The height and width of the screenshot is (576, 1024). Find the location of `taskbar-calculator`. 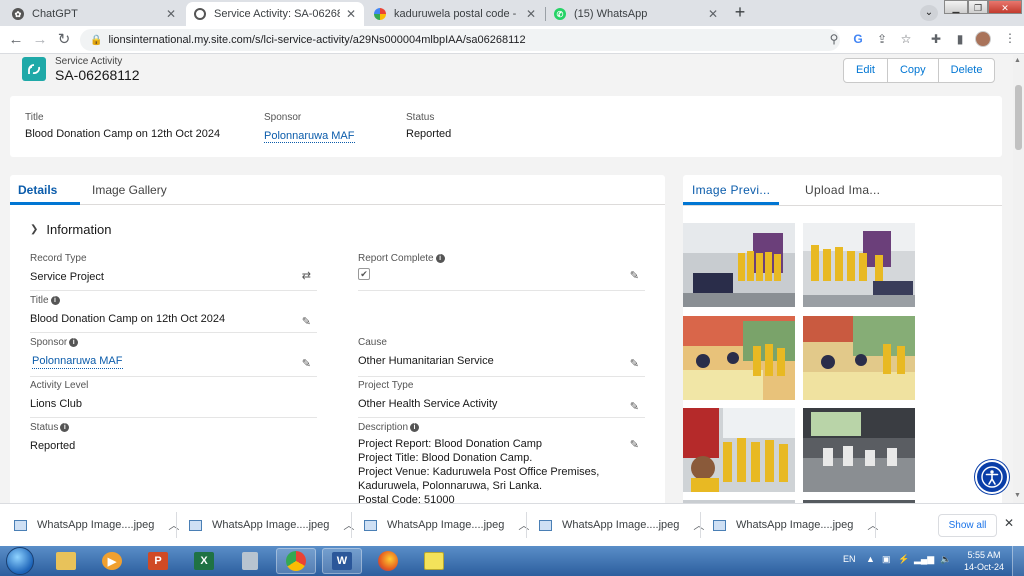

taskbar-calculator is located at coordinates (250, 561).